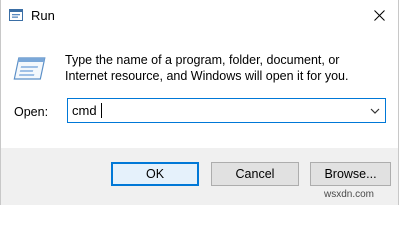 The height and width of the screenshot is (240, 399). Describe the element at coordinates (16, 15) in the screenshot. I see `run-app-icon` at that location.